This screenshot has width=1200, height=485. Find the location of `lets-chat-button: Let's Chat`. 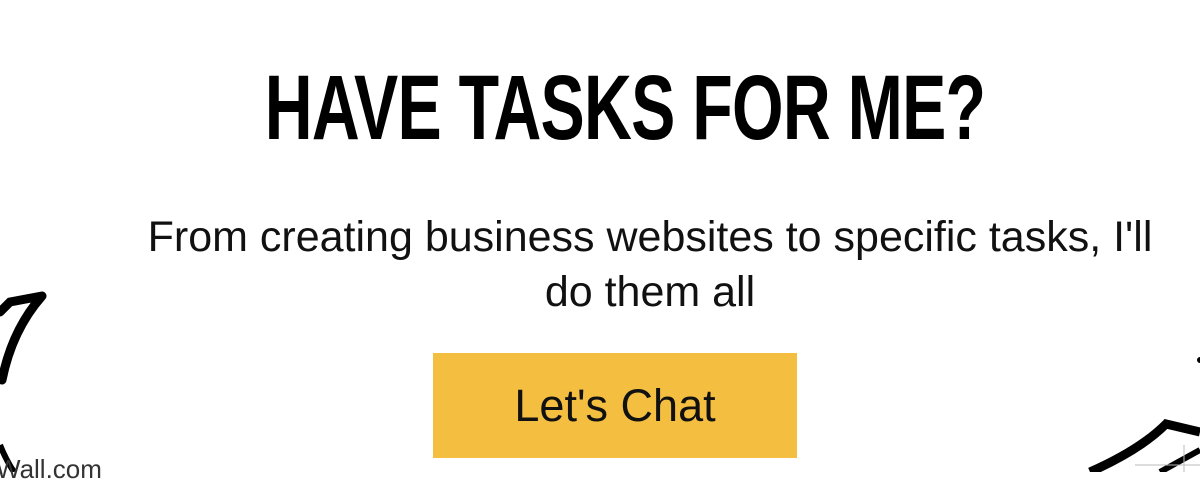

lets-chat-button: Let's Chat is located at coordinates (615, 405).